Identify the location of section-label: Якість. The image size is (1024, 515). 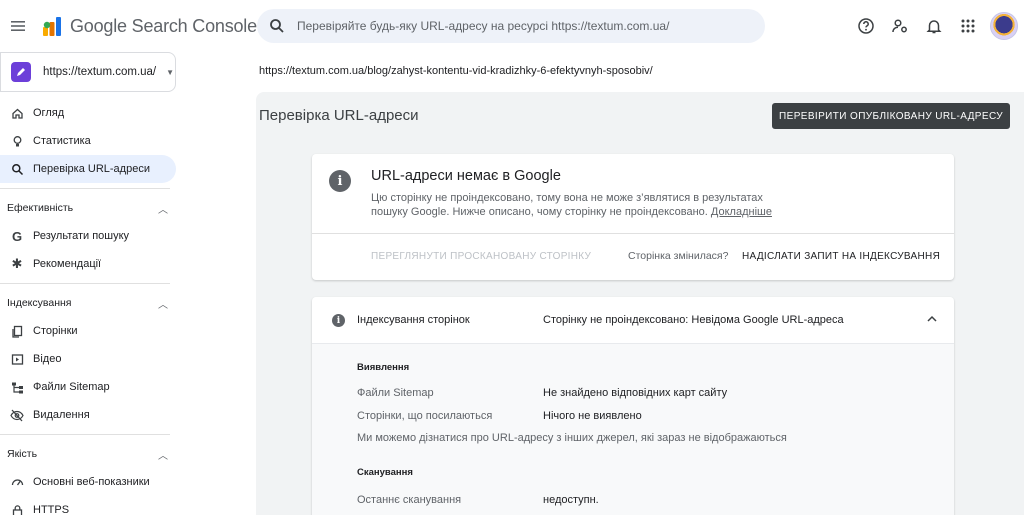
(22, 454).